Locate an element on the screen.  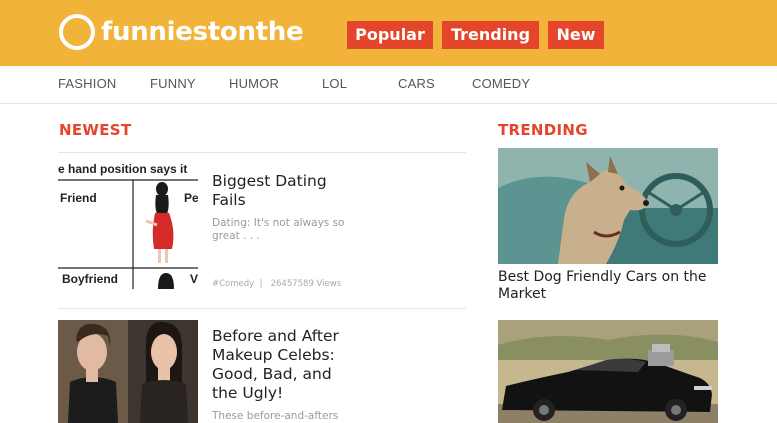
article-desc-line: Dating: It's not always so is located at coordinates (278, 223).